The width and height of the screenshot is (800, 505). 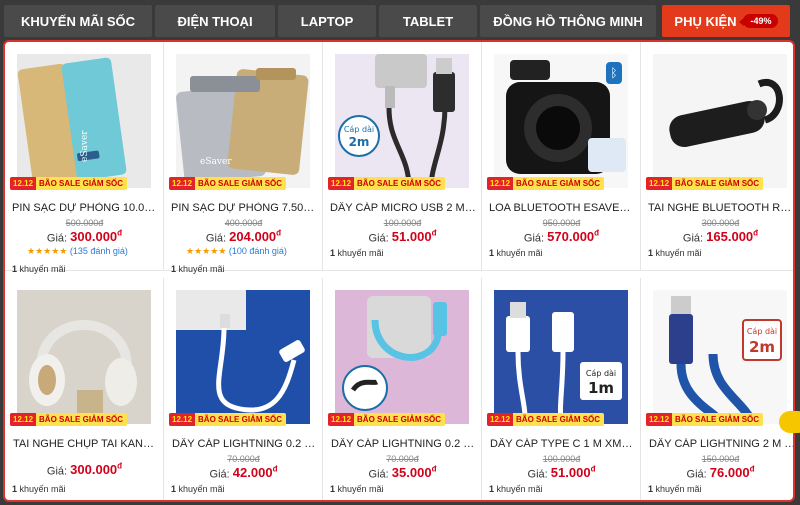 I want to click on tab-khuyen-mai-soc: KHUYẾN MÃI SỐC, so click(x=78, y=21).